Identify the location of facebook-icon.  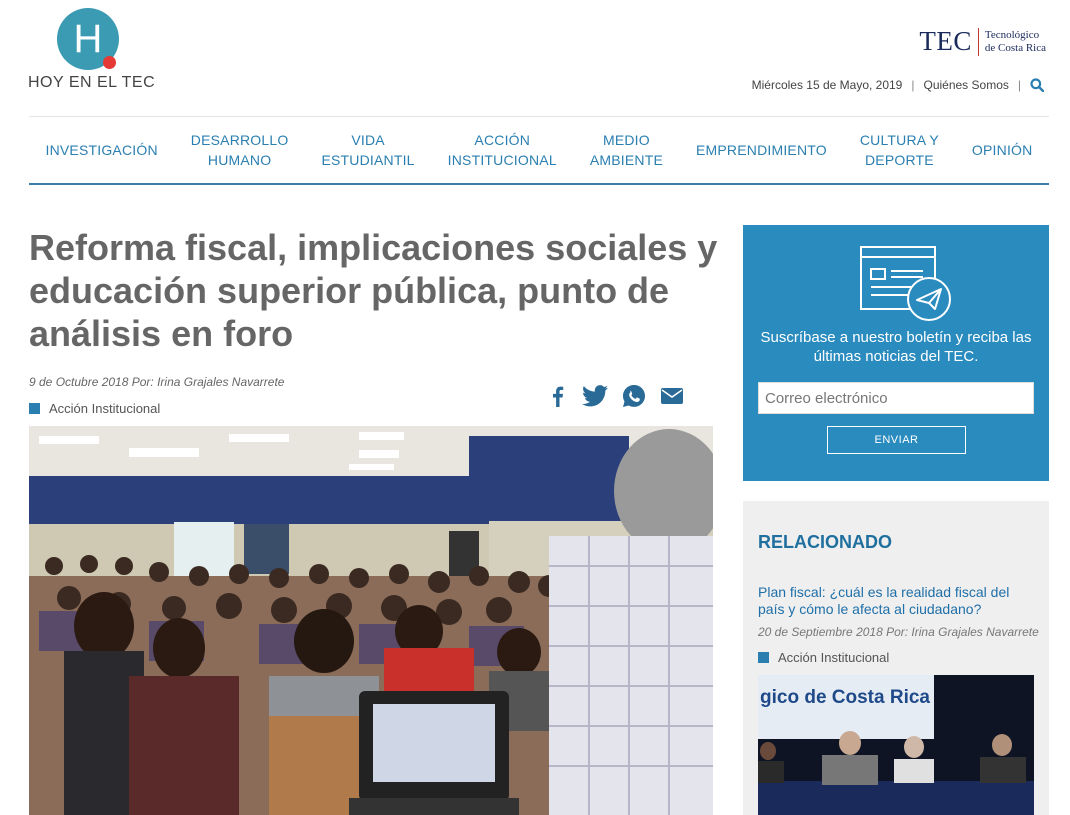
(558, 396).